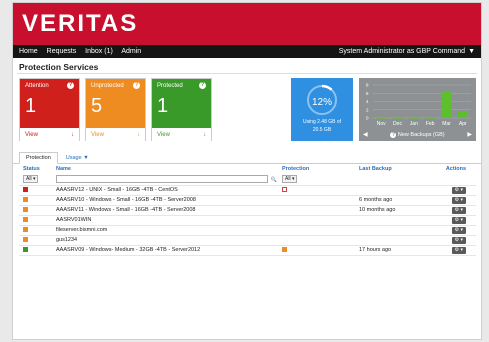 The height and width of the screenshot is (342, 489). I want to click on y-tick-label: 4, so click(367, 101).